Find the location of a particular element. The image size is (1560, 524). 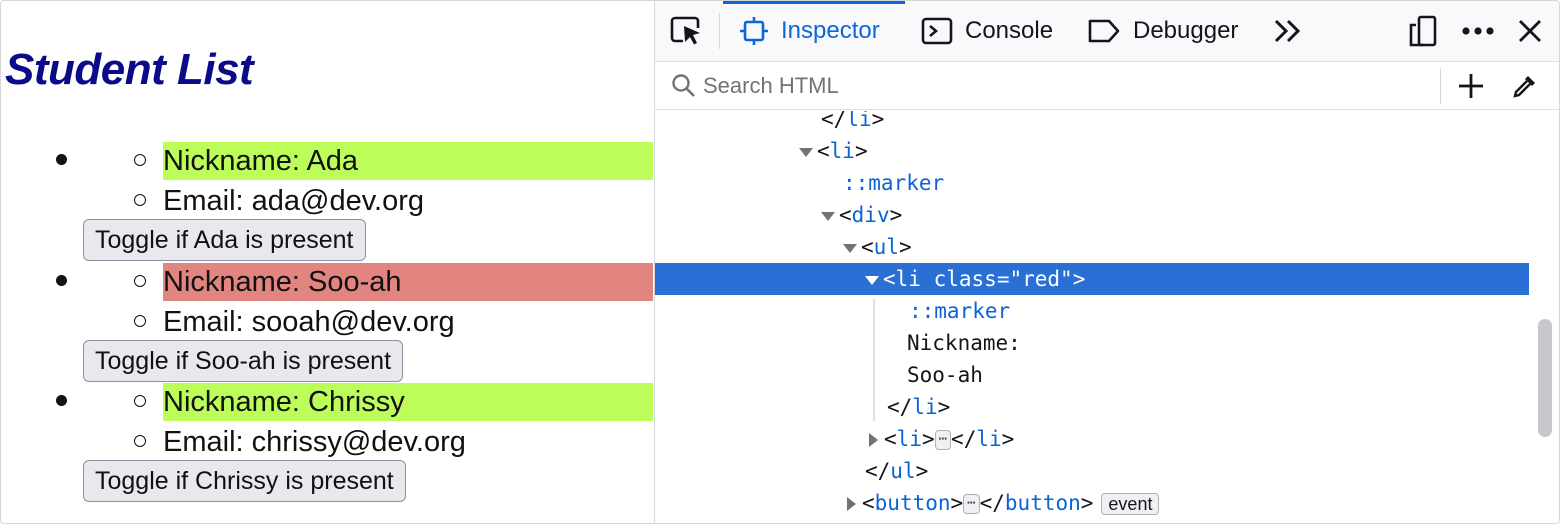

responsive-design-icon is located at coordinates (1423, 31).